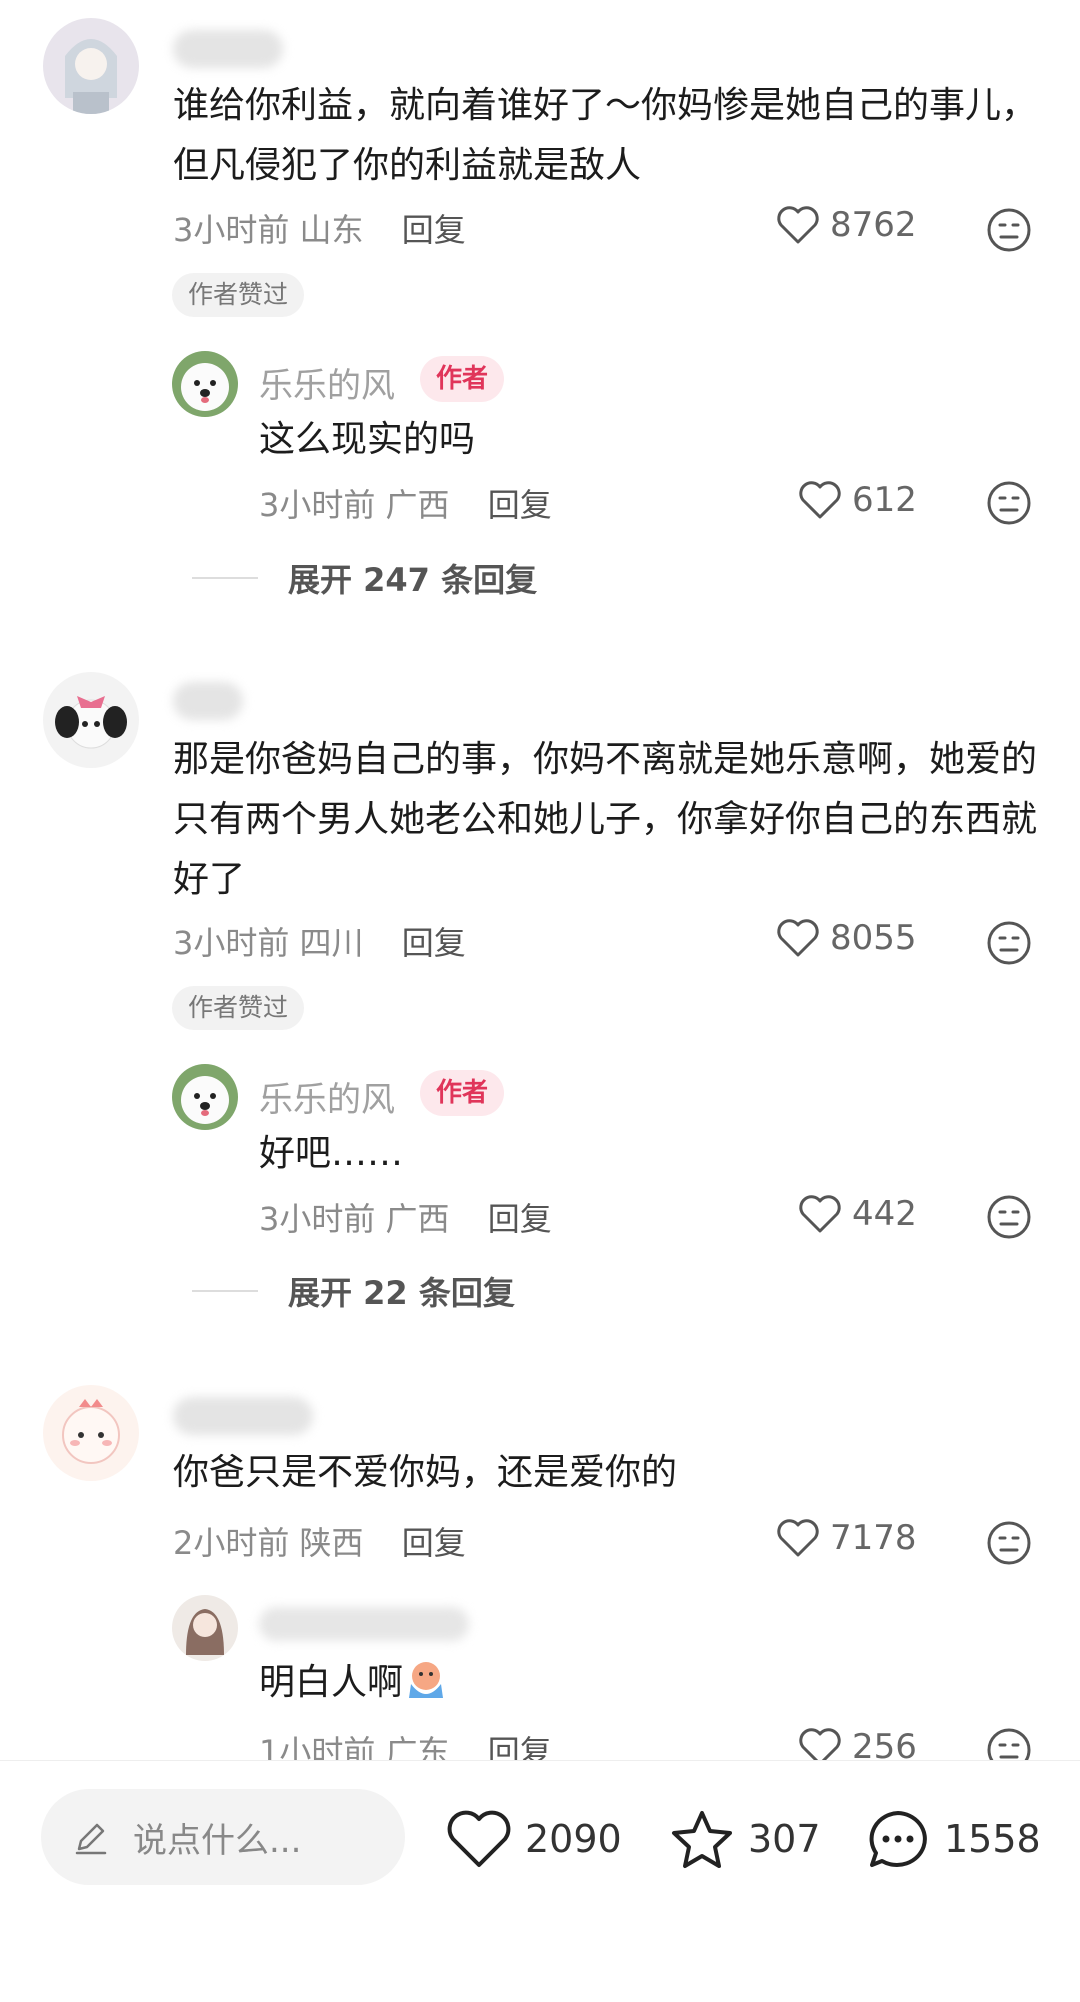  Describe the element at coordinates (884, 1214) in the screenshot. I see `like-count: 442` at that location.